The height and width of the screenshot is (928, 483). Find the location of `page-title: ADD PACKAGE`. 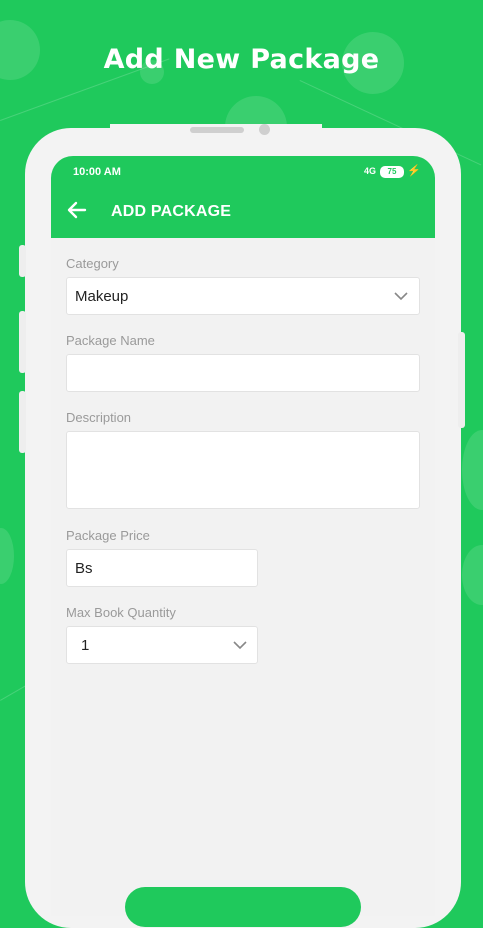

page-title: ADD PACKAGE is located at coordinates (171, 211).